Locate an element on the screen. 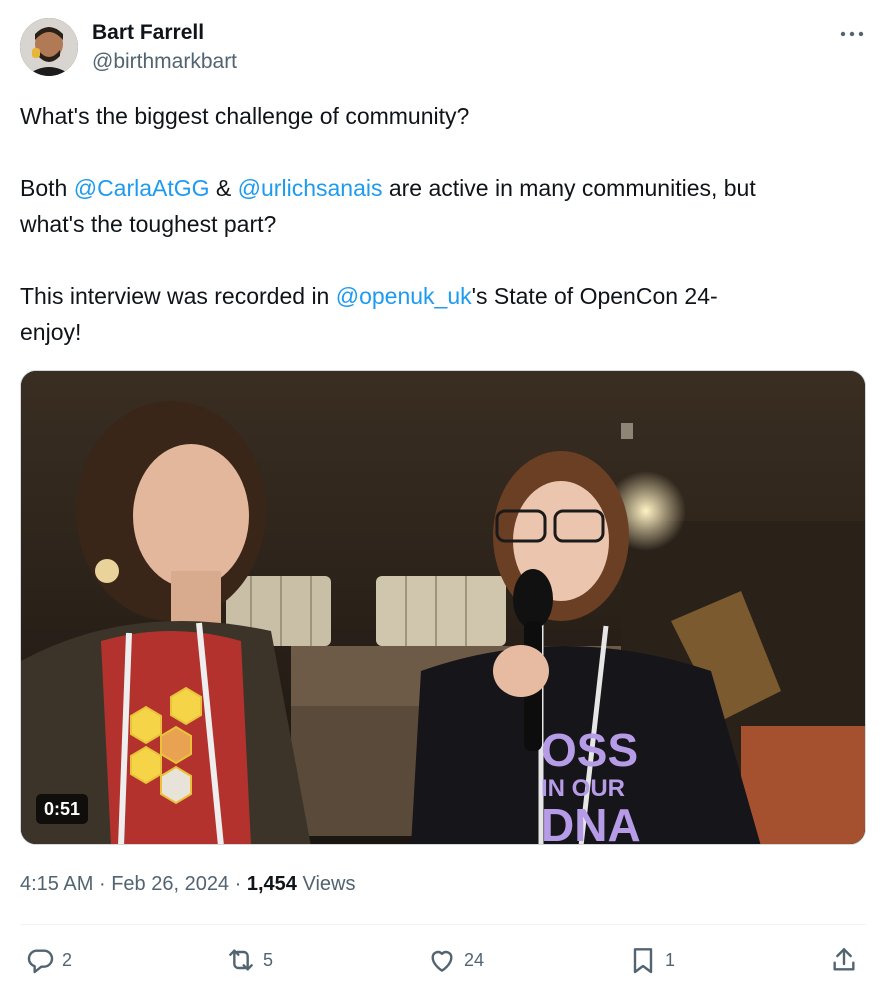 Image resolution: width=888 pixels, height=992 pixels. shirt-text-top: OSS is located at coordinates (589, 750).